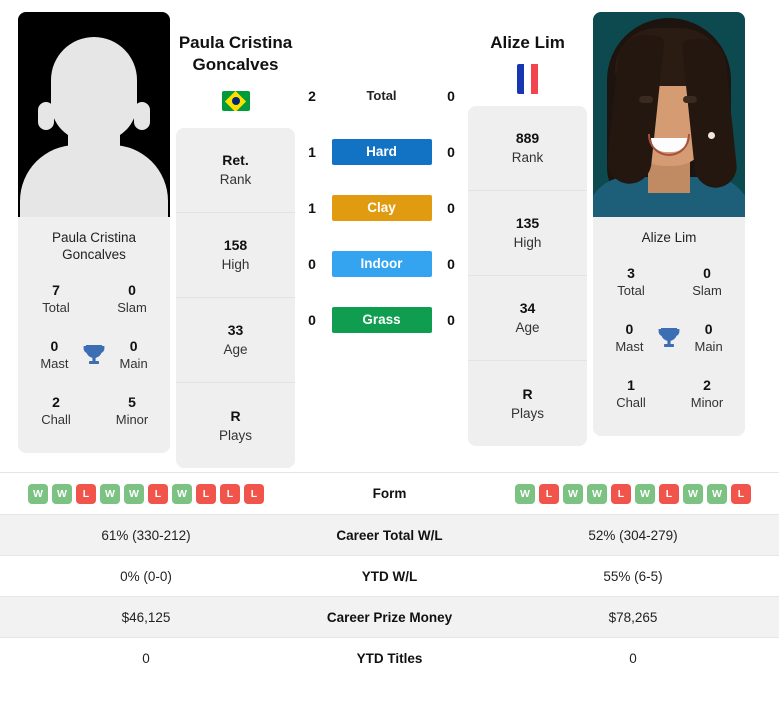  I want to click on right-chall-titles-value: 1, so click(631, 385).